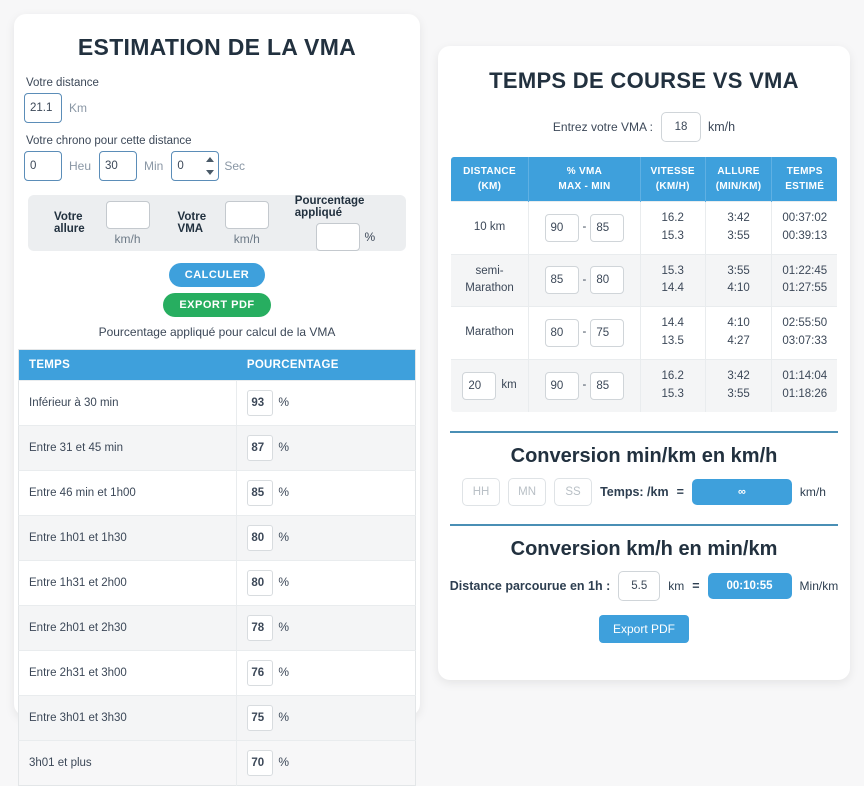  What do you see at coordinates (489, 288) in the screenshot?
I see `distance-line2: Marathon` at bounding box center [489, 288].